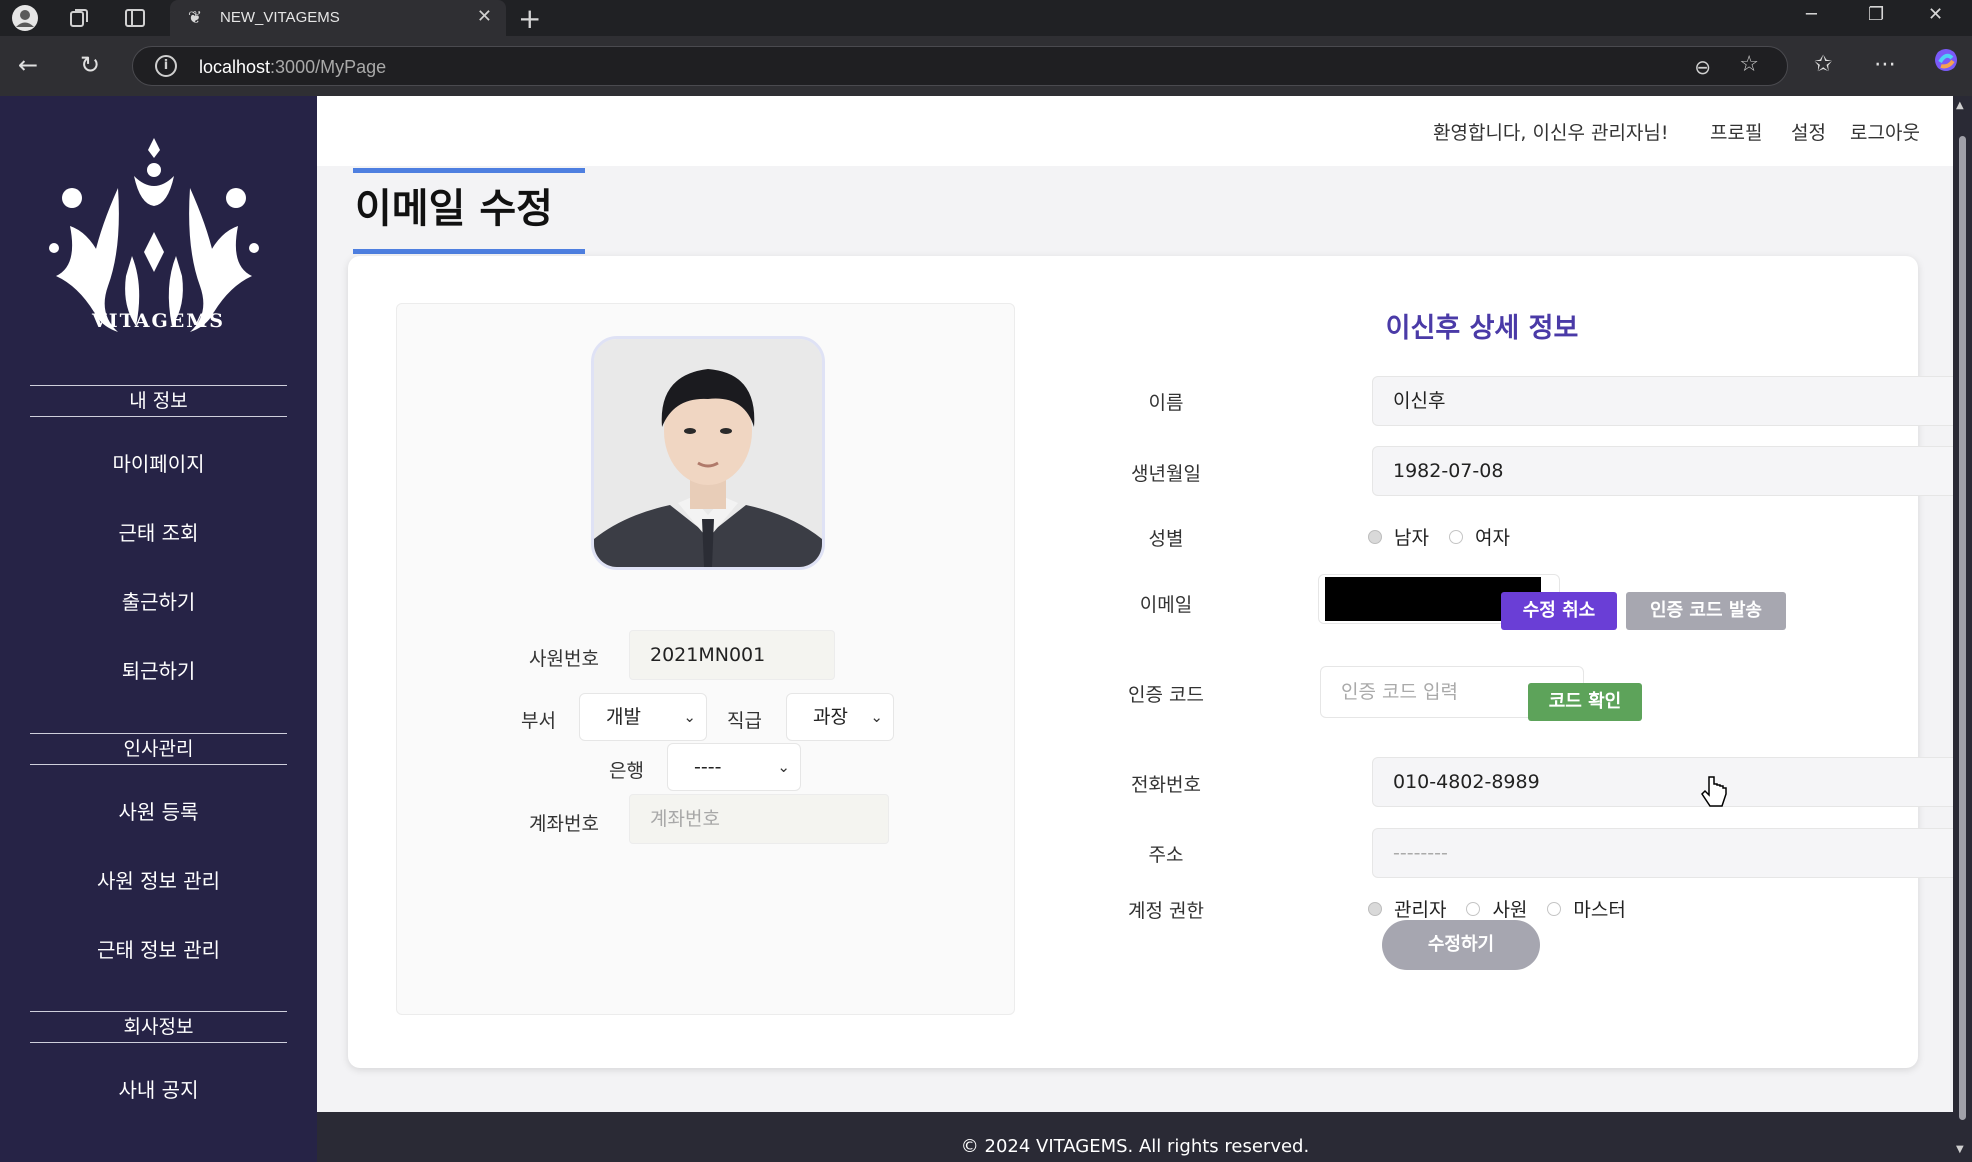 Image resolution: width=1972 pixels, height=1162 pixels. Describe the element at coordinates (830, 717) in the screenshot. I see `rank-value: 과장` at that location.